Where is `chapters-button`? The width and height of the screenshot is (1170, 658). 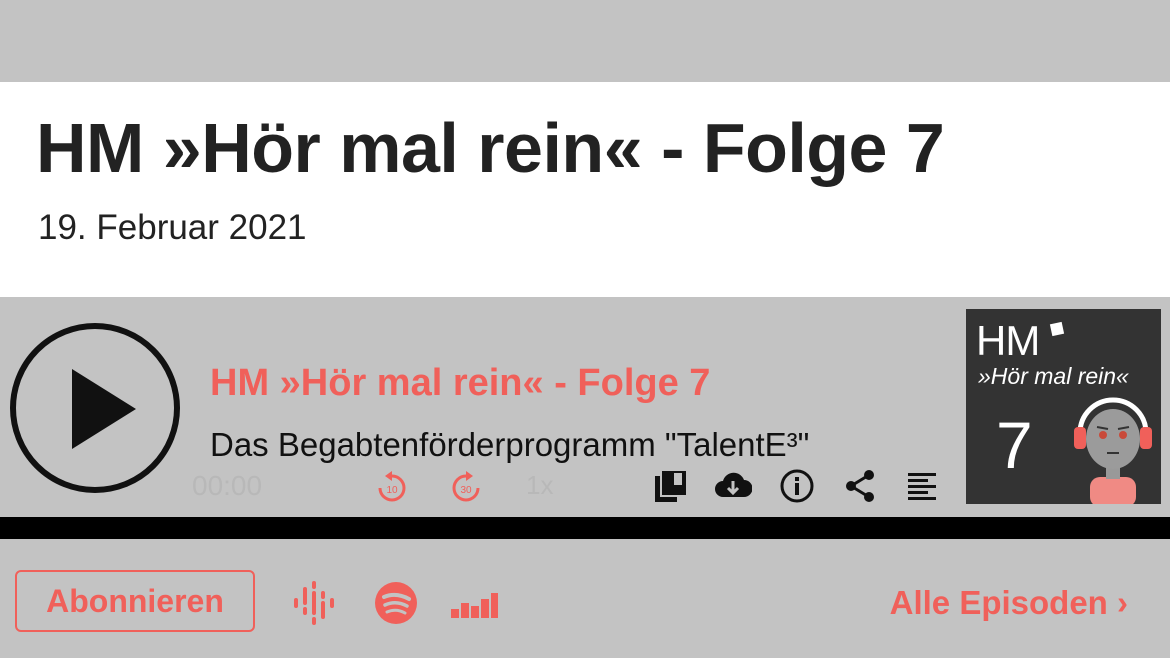
chapters-button is located at coordinates (671, 486).